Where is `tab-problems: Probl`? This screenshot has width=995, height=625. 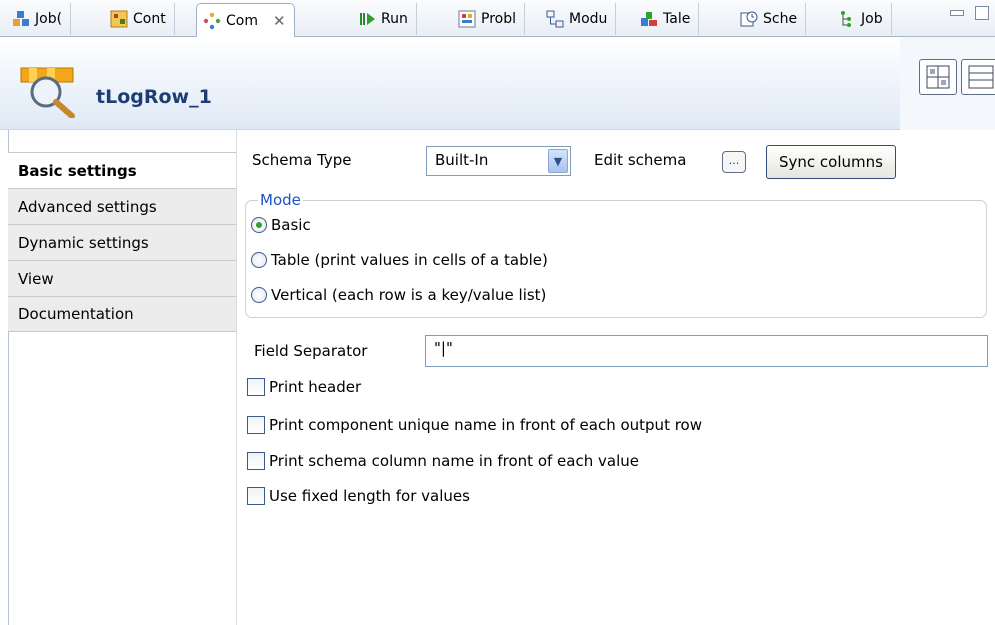 tab-problems: Probl is located at coordinates (488, 19).